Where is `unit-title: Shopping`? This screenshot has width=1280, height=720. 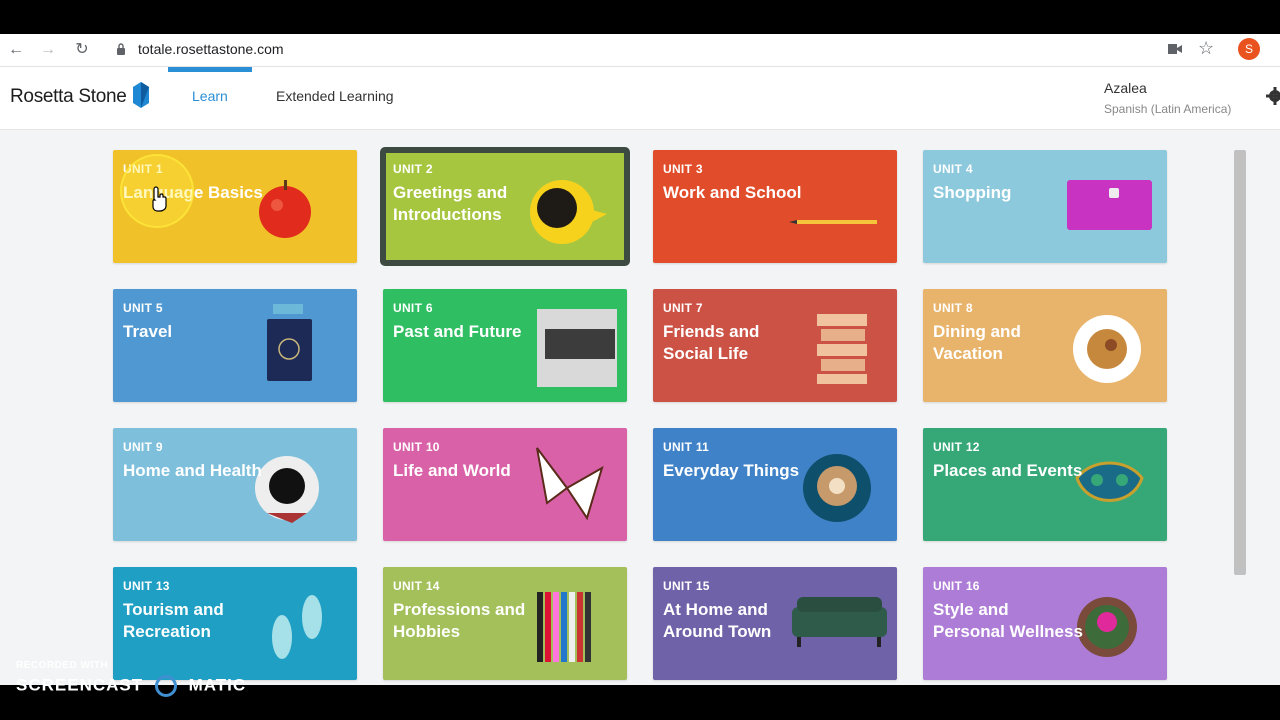 unit-title: Shopping is located at coordinates (972, 192).